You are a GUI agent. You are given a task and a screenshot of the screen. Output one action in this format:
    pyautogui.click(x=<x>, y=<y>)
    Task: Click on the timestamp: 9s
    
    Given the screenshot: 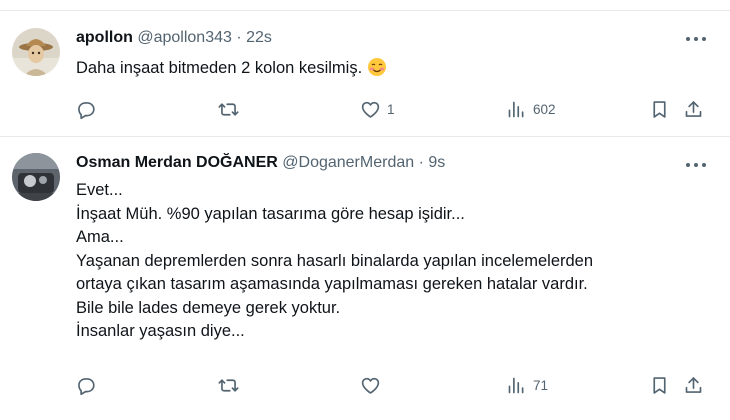 What is the action you would take?
    pyautogui.click(x=436, y=162)
    